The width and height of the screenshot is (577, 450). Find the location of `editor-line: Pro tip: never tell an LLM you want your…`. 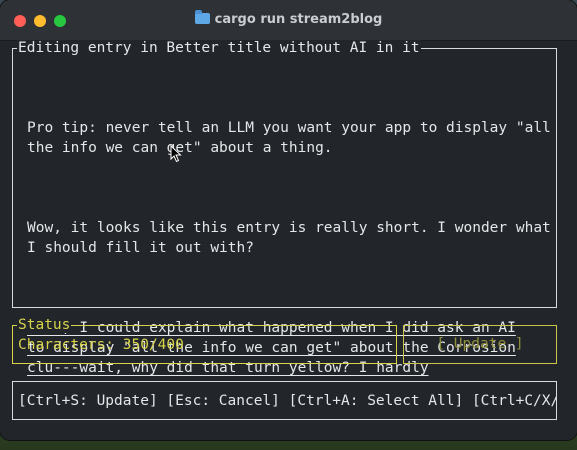

editor-line: Pro tip: never tell an LLM you want your… is located at coordinates (289, 128).